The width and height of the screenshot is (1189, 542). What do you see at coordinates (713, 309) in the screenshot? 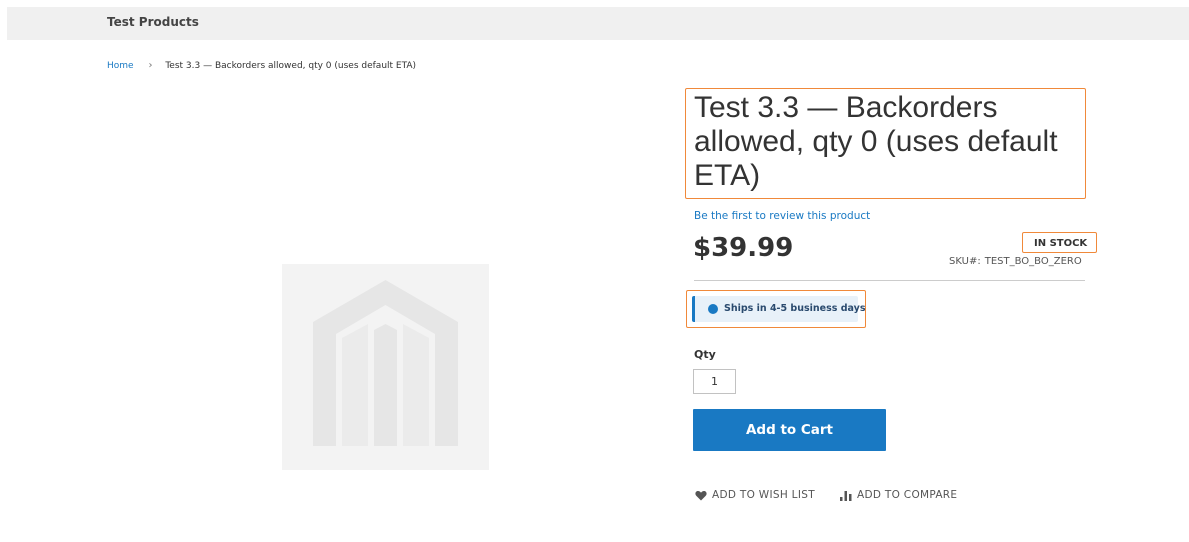
I see `info-dot-icon` at bounding box center [713, 309].